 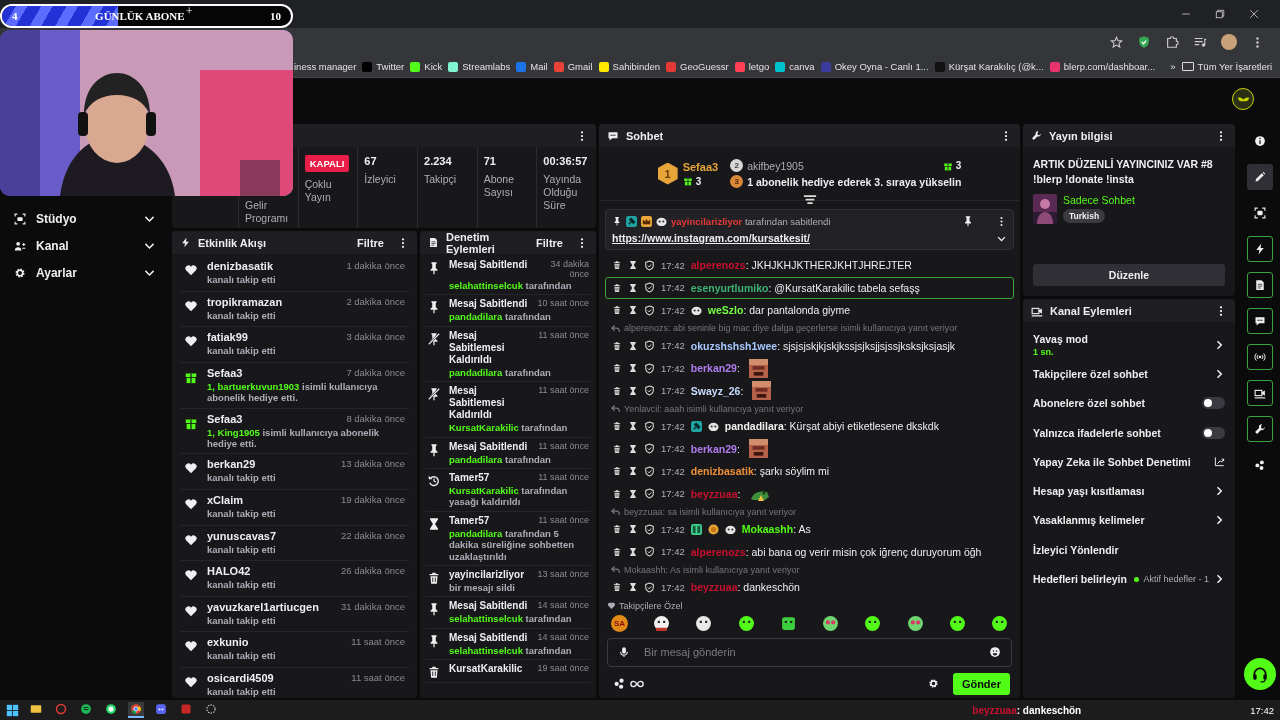 I want to click on bookmark-link: Streamlabs, so click(x=486, y=66).